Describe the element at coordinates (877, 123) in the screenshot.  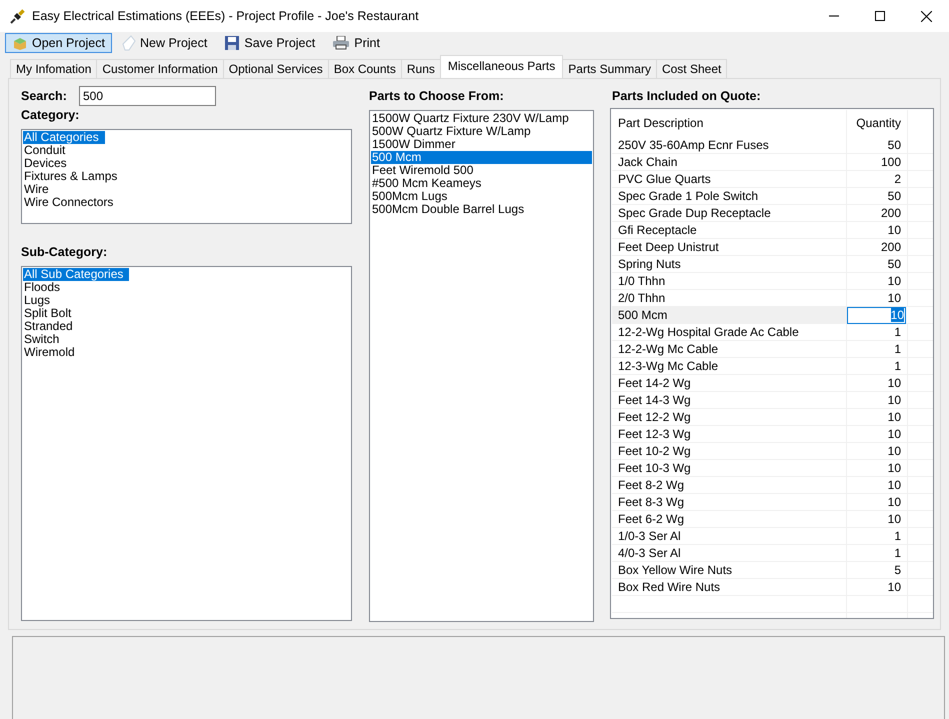
I see `column-header: Quantity` at that location.